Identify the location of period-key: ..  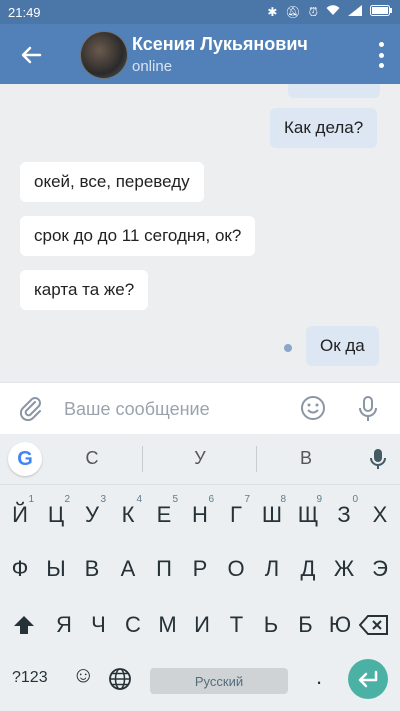
(319, 677).